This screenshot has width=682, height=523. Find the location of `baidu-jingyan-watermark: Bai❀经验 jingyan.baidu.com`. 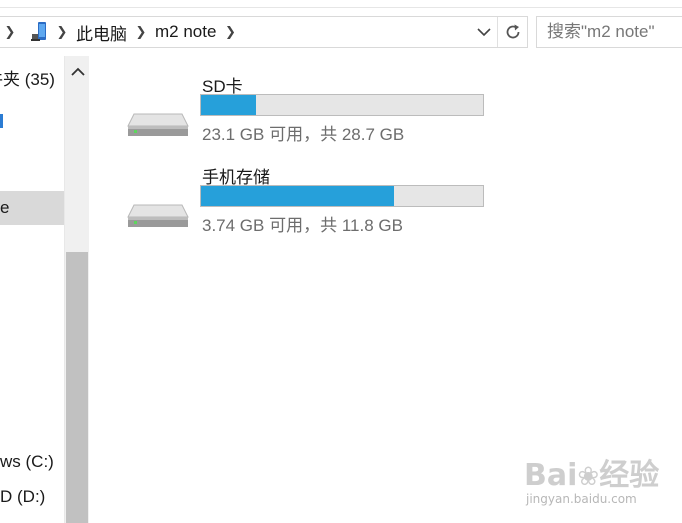

baidu-jingyan-watermark: Bai❀经验 jingyan.baidu.com is located at coordinates (600, 483).